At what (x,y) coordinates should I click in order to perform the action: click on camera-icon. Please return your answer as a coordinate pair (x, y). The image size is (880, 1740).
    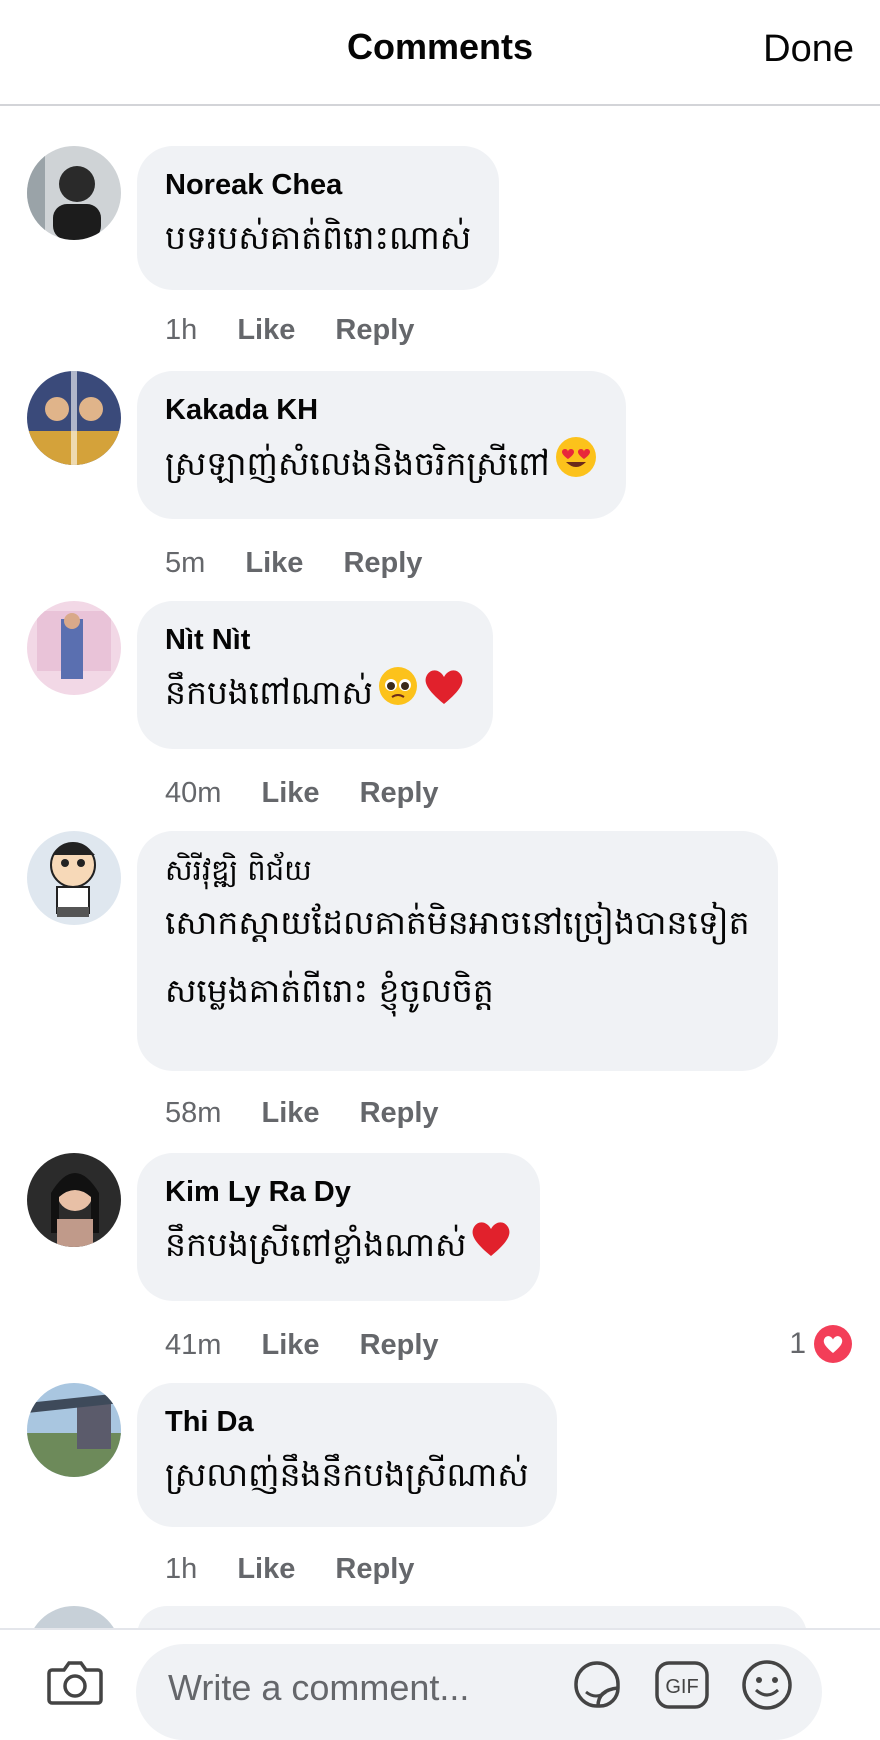
    Looking at the image, I should click on (75, 1684).